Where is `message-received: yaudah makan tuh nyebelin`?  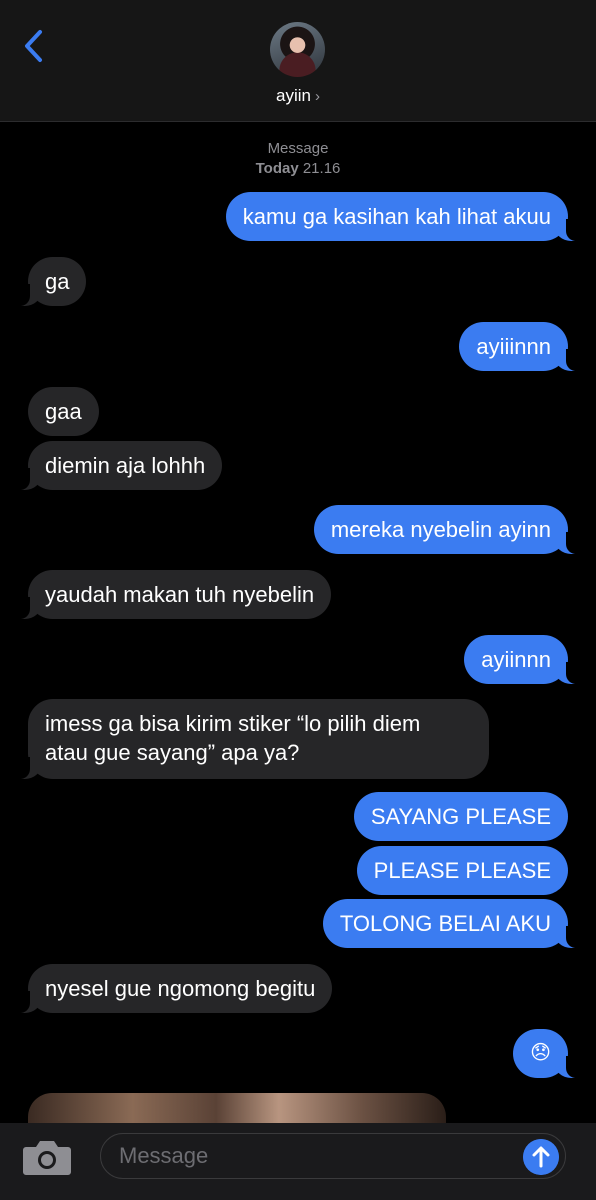
message-received: yaudah makan tuh nyebelin is located at coordinates (172, 594).